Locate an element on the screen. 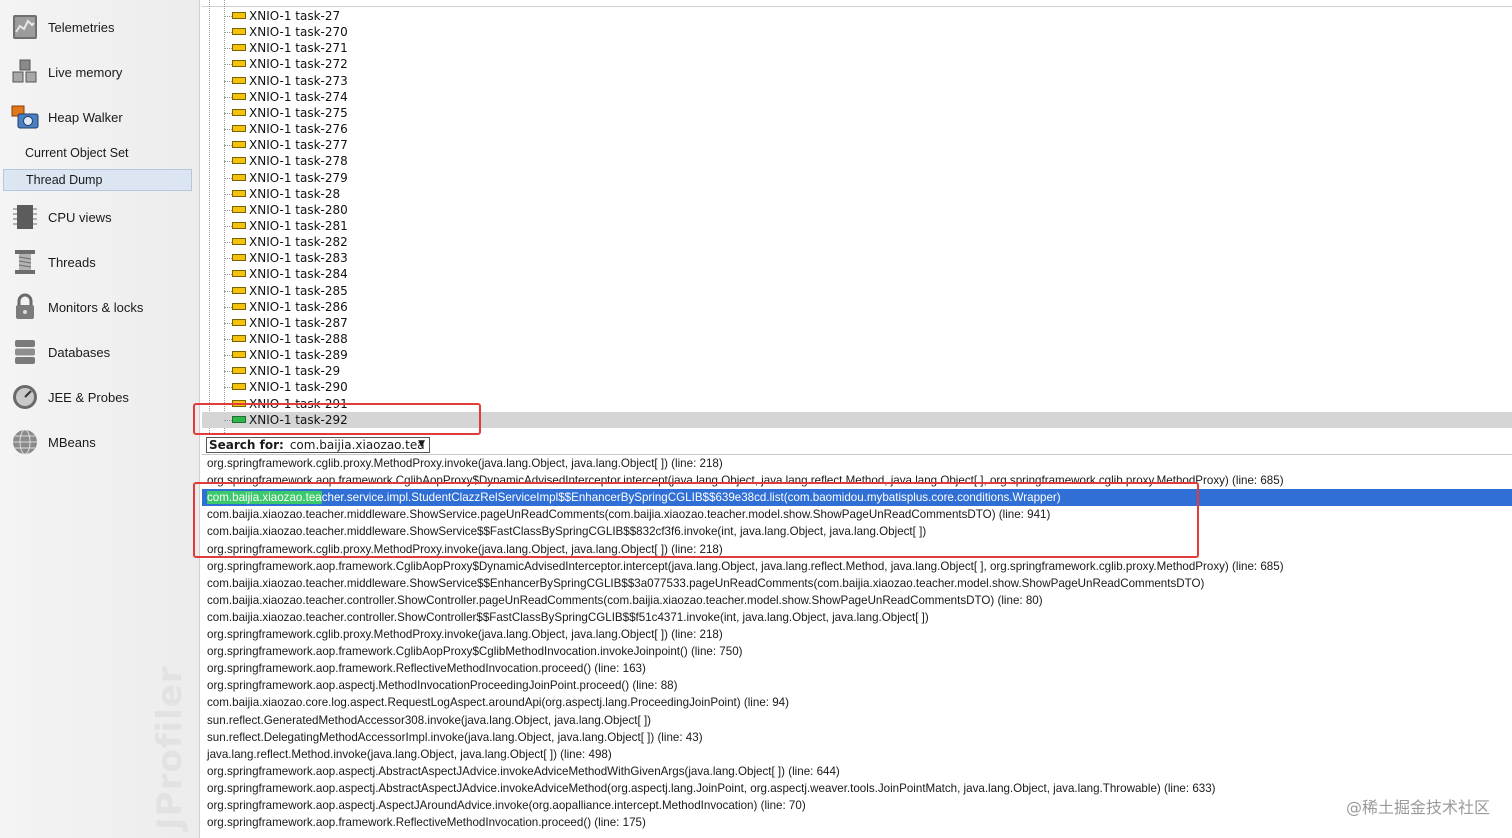 The image size is (1512, 838). thread-row: XNIO-1 task-273 is located at coordinates (857, 81).